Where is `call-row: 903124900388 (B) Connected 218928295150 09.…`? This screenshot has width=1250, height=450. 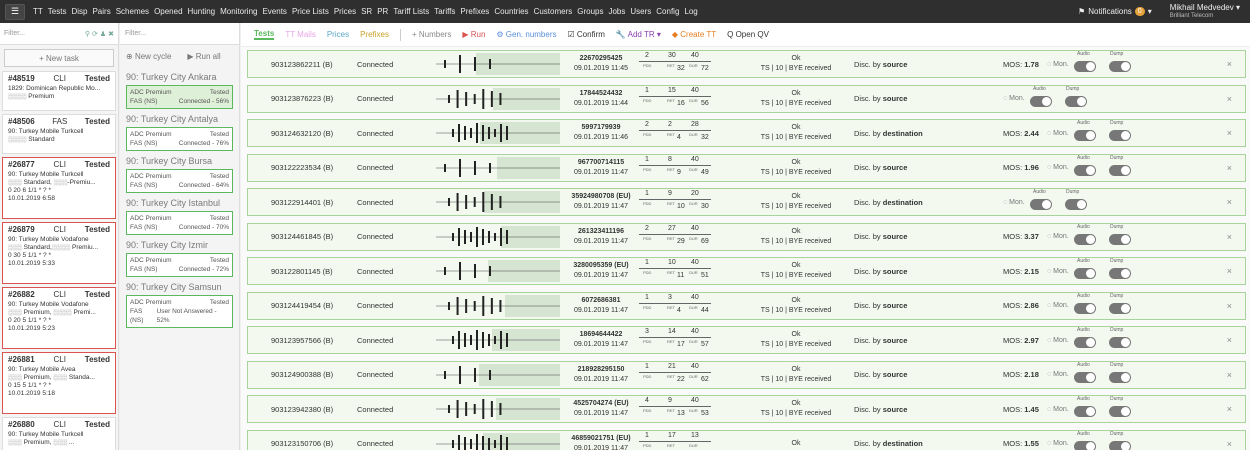 call-row: 903124900388 (B) Connected 218928295150 09.… is located at coordinates (746, 374).